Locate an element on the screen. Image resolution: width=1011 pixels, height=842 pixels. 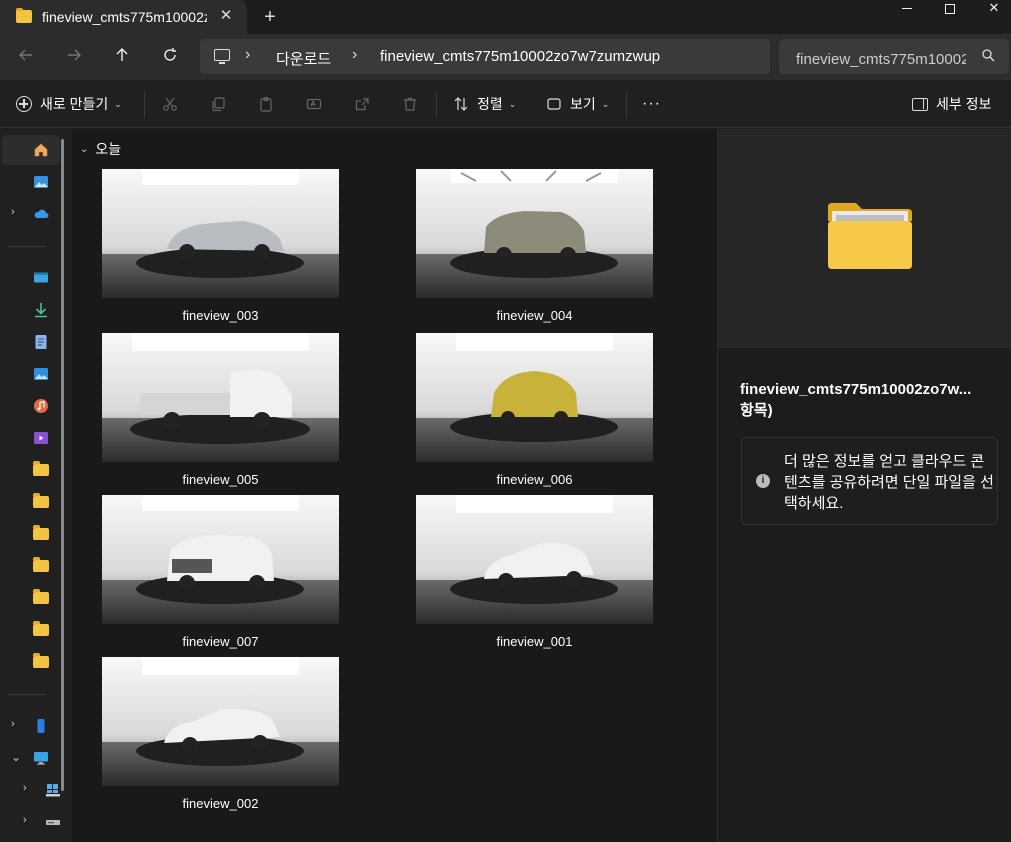
sidebar-item-gallery is located at coordinates (31, 182).